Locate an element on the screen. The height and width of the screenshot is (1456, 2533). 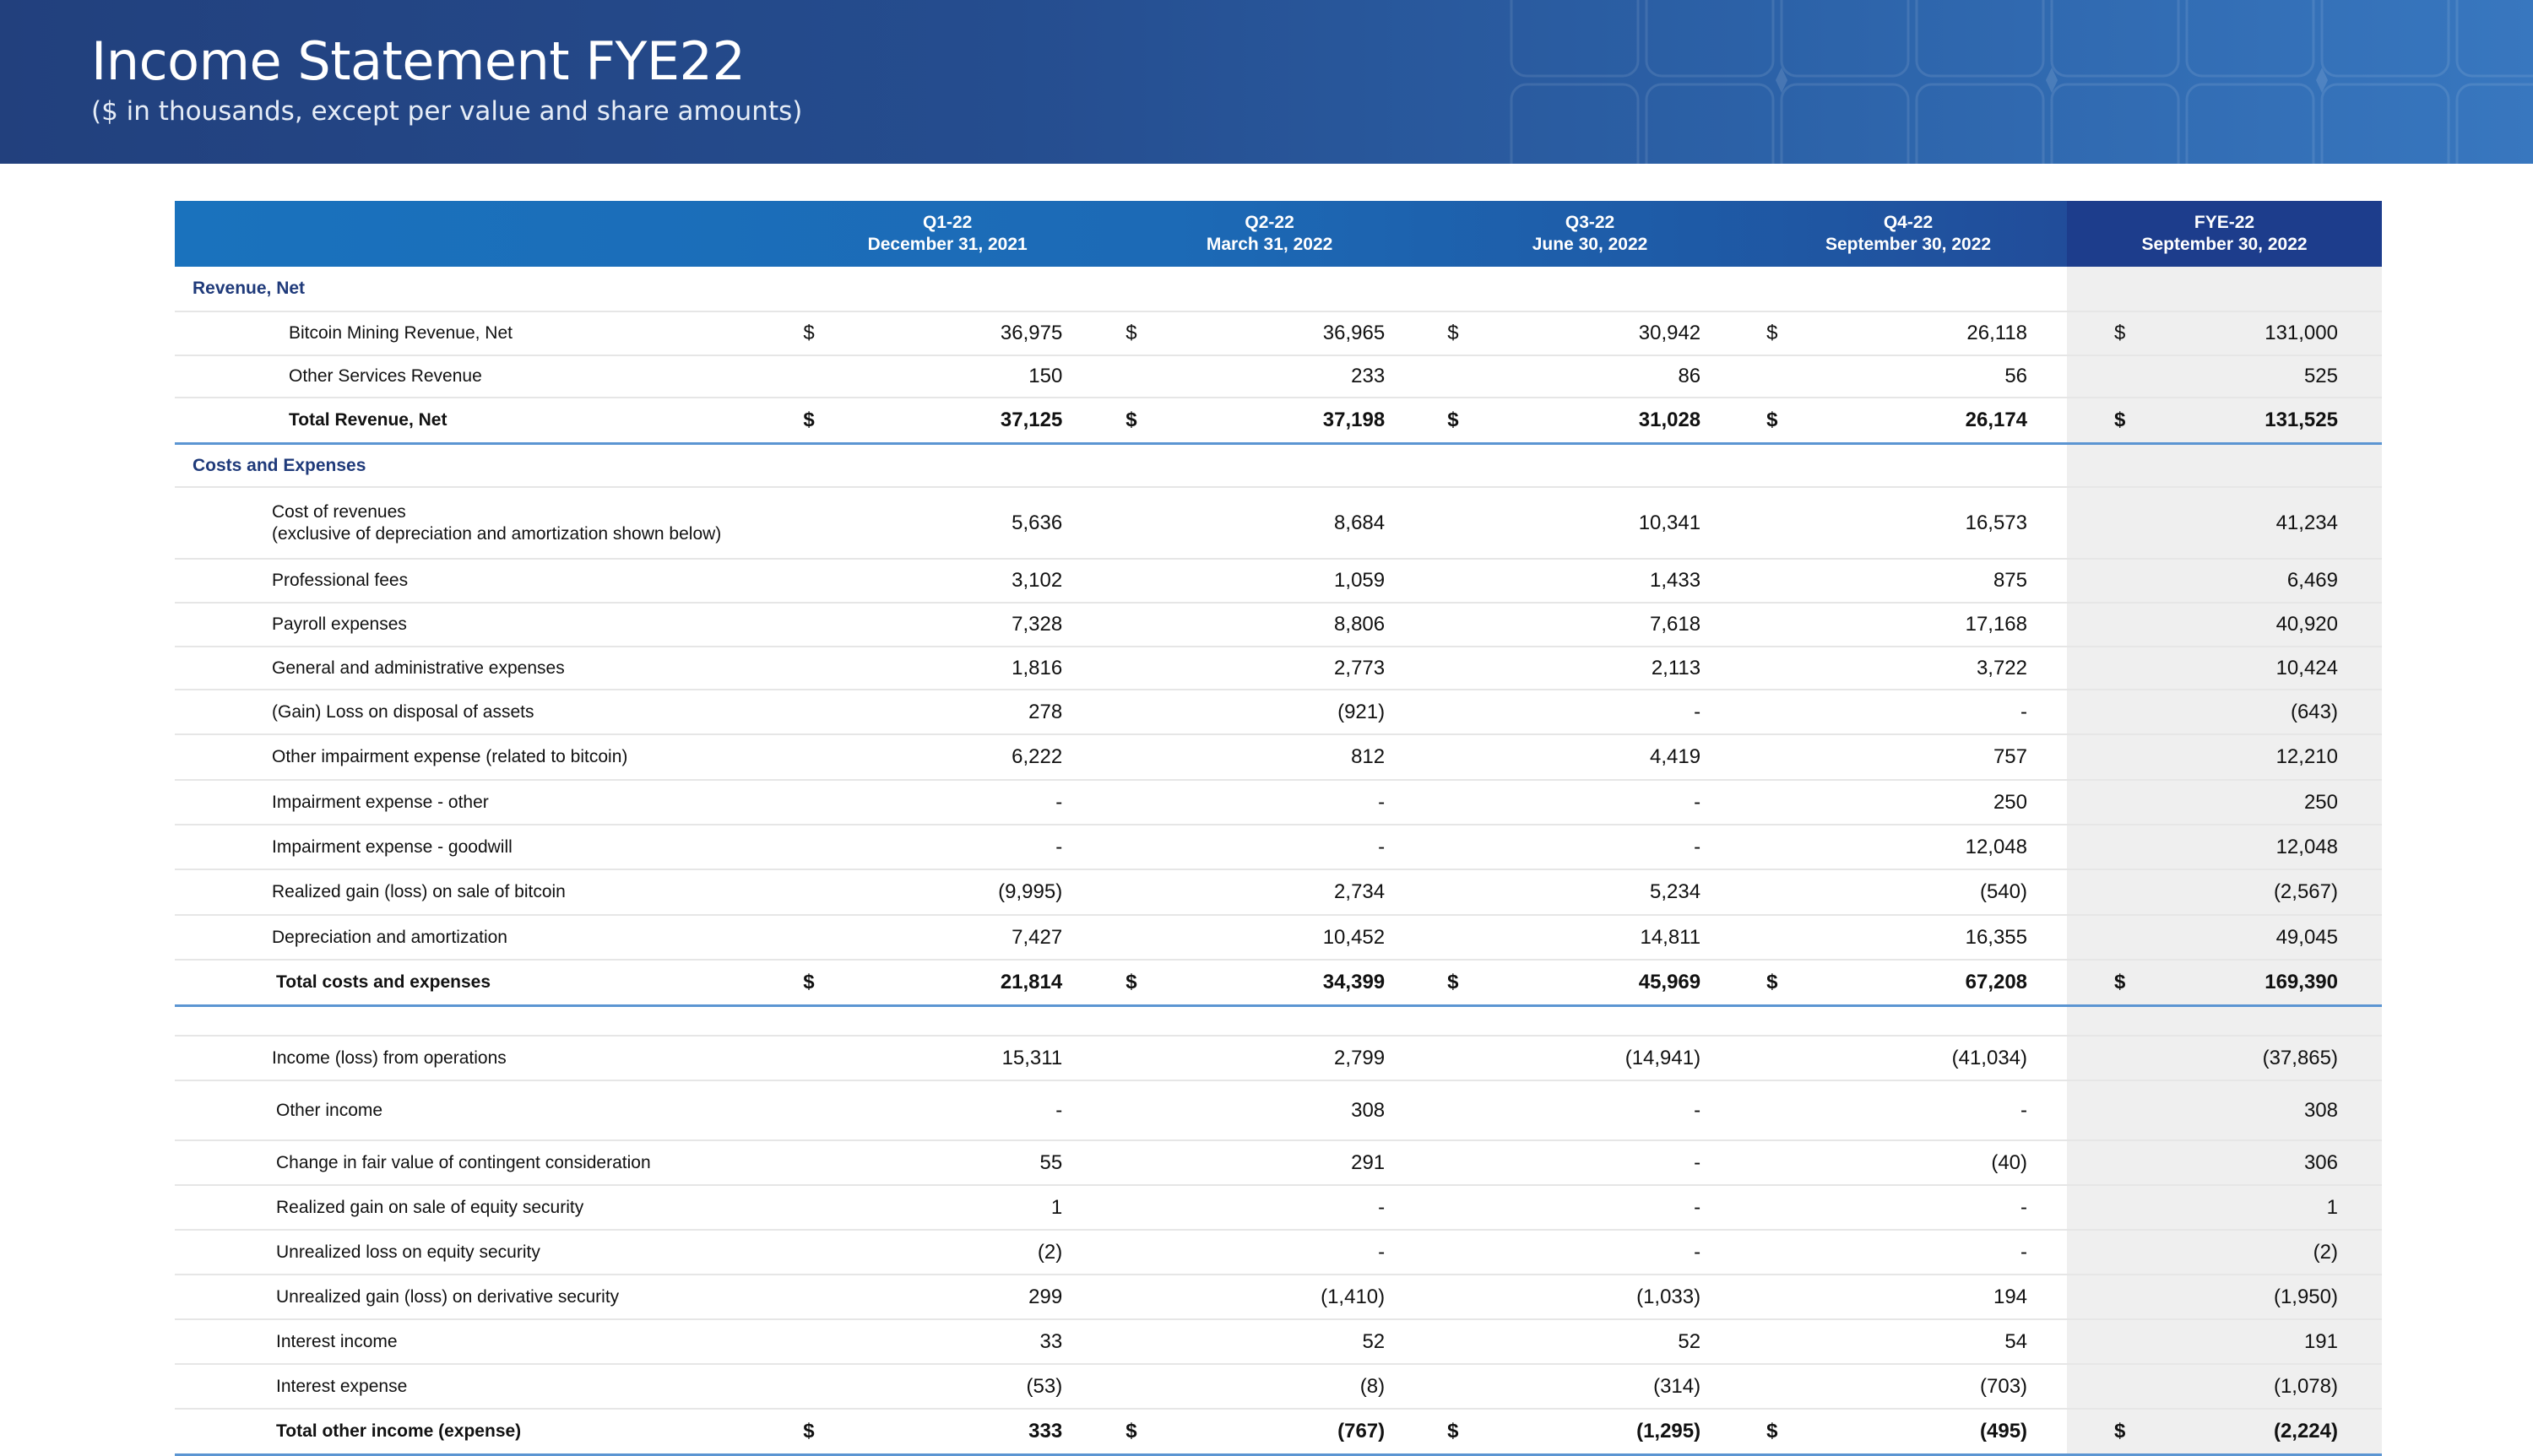
table-row: Impairment expense - other - - - 250 250 is located at coordinates (1279, 803).